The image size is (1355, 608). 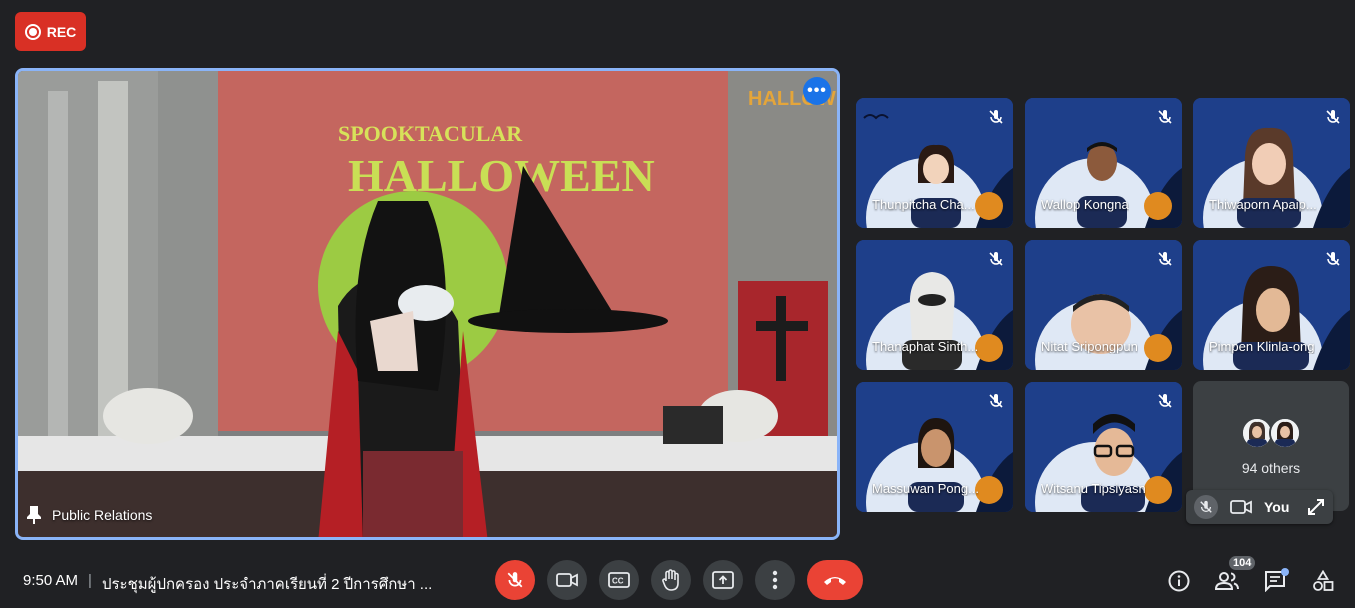 What do you see at coordinates (102, 515) in the screenshot?
I see `presenter-name: Public Relations` at bounding box center [102, 515].